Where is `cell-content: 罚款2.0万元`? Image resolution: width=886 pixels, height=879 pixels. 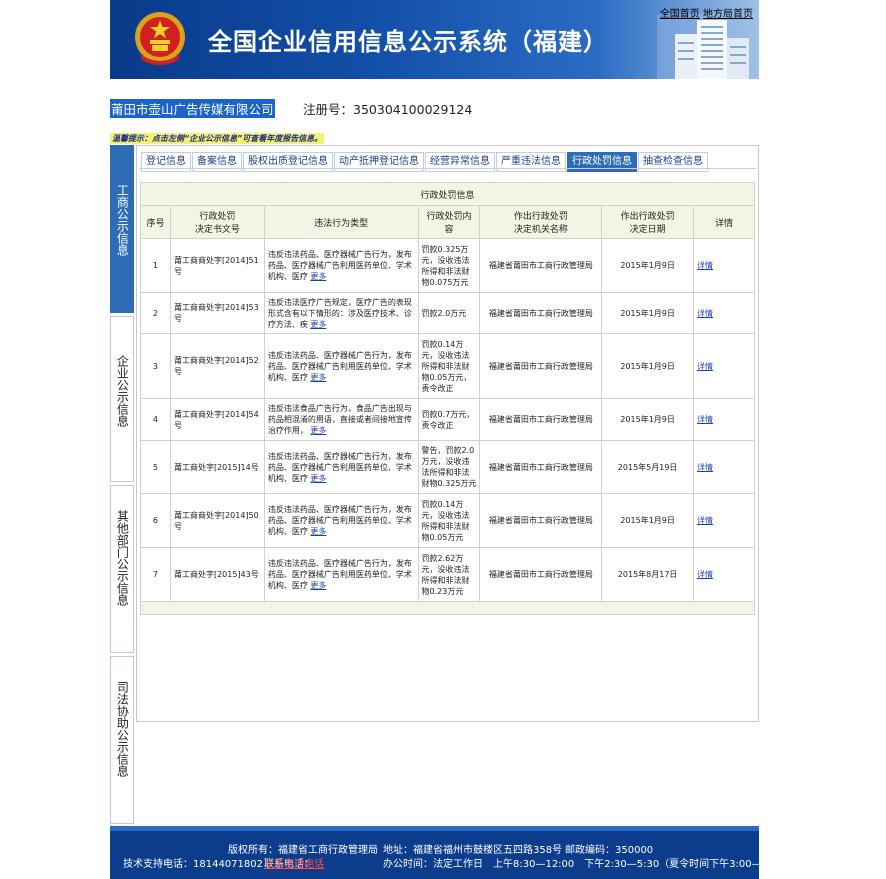
cell-content: 罚款2.0万元 is located at coordinates (449, 313).